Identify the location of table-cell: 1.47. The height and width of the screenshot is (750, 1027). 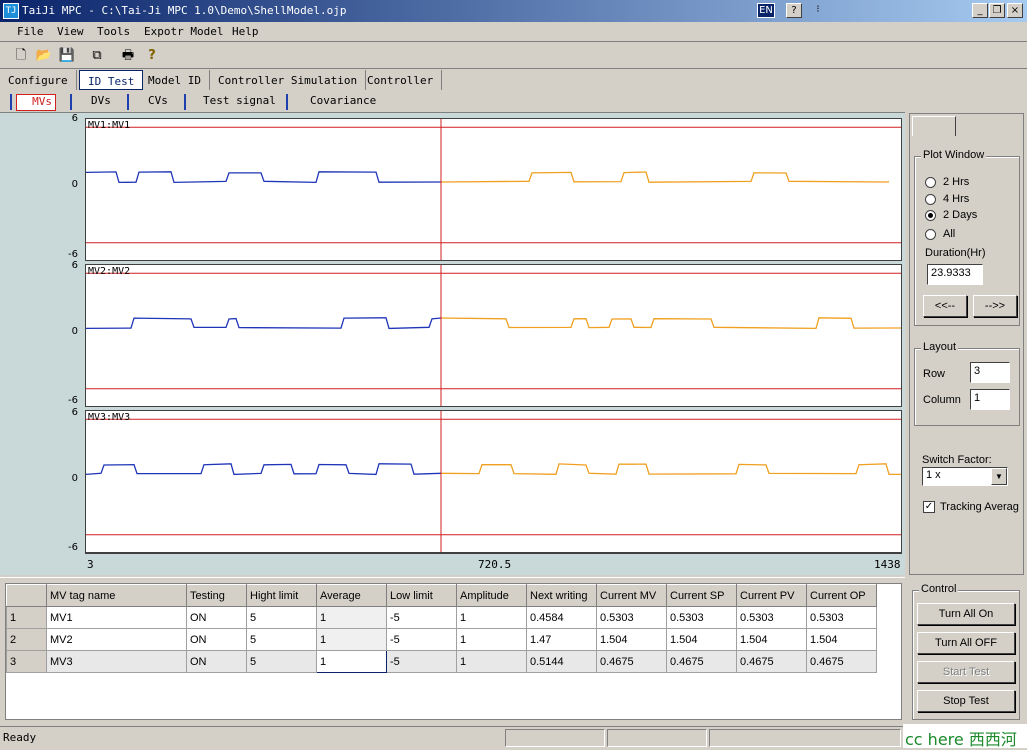
(561, 639).